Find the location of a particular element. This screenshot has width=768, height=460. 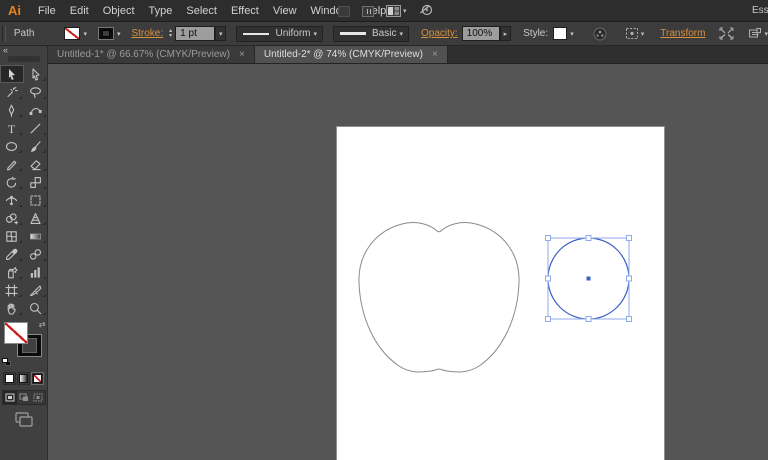

width-profile-value: Uniform is located at coordinates (293, 33).